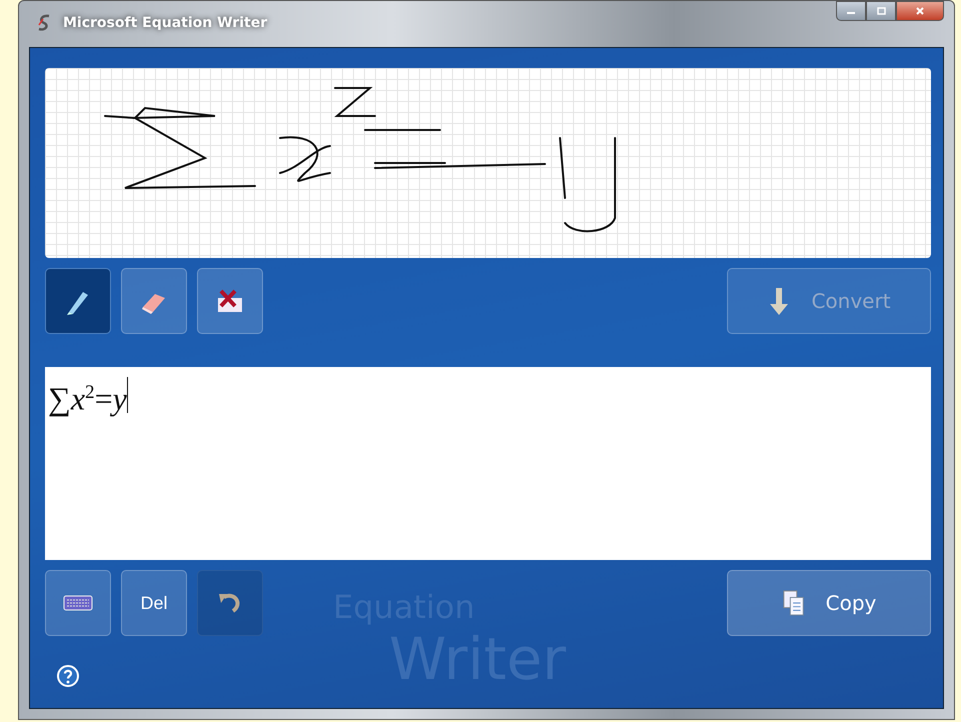 This screenshot has height=722, width=961. What do you see at coordinates (78, 301) in the screenshot?
I see `pen-tool-button` at bounding box center [78, 301].